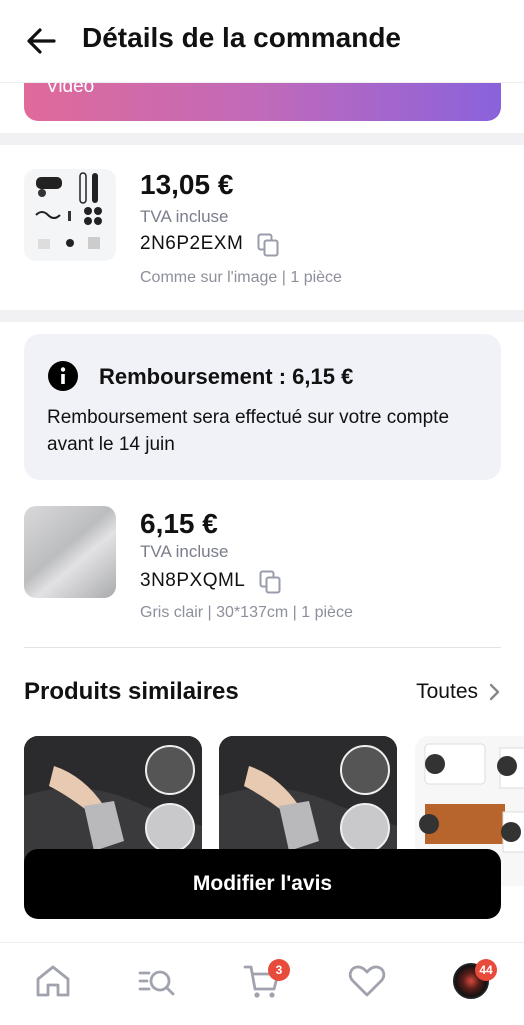  Describe the element at coordinates (70, 552) in the screenshot. I see `product-image-leather-patch` at that location.